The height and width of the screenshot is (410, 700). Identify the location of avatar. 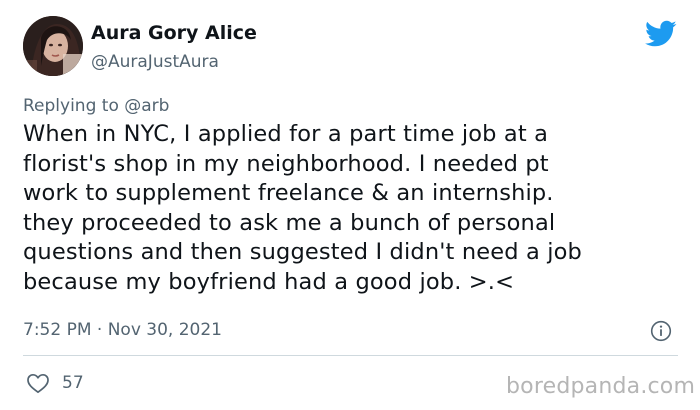
(53, 46).